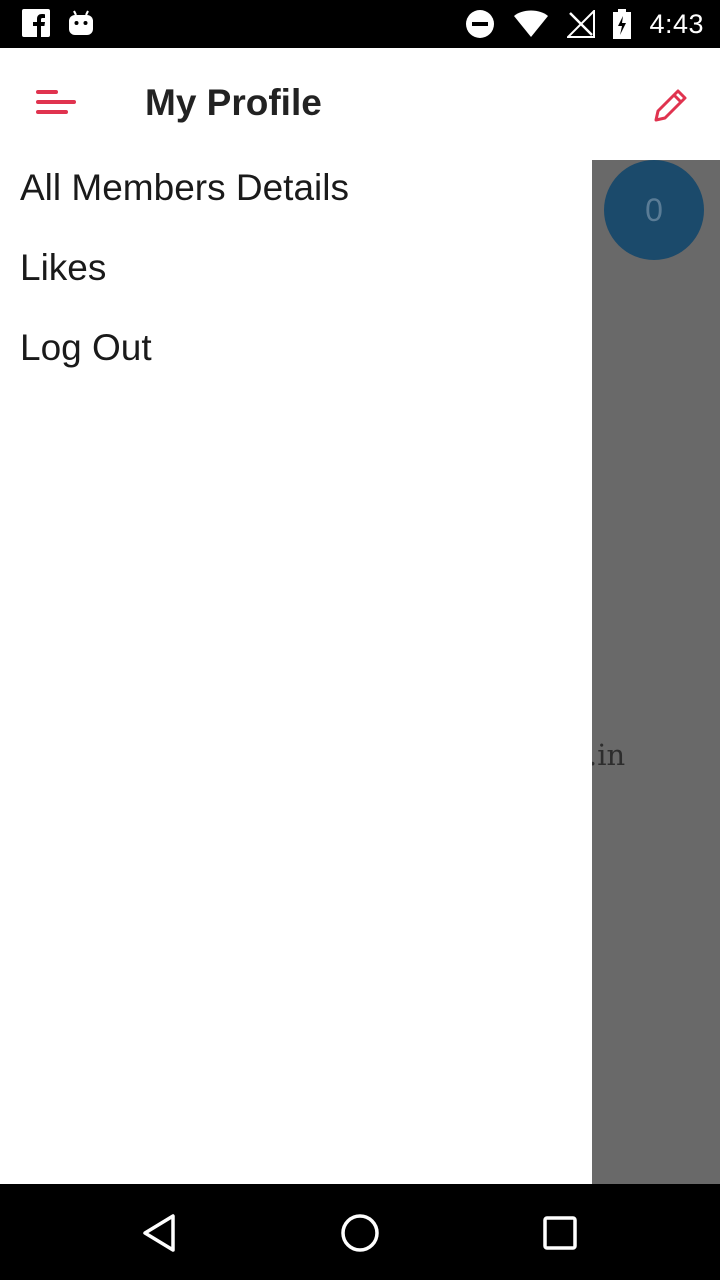  I want to click on drawer-item-likes: Likes, so click(63, 268).